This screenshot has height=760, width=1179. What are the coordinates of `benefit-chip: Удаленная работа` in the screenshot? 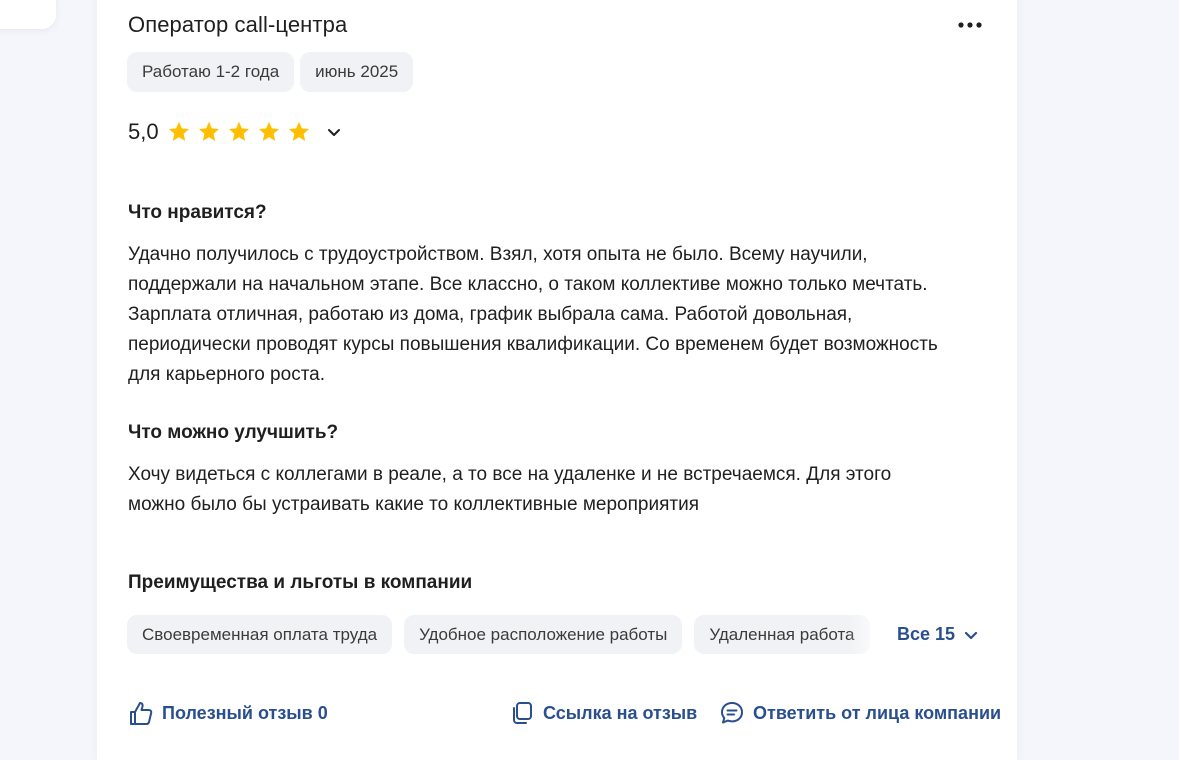 It's located at (782, 634).